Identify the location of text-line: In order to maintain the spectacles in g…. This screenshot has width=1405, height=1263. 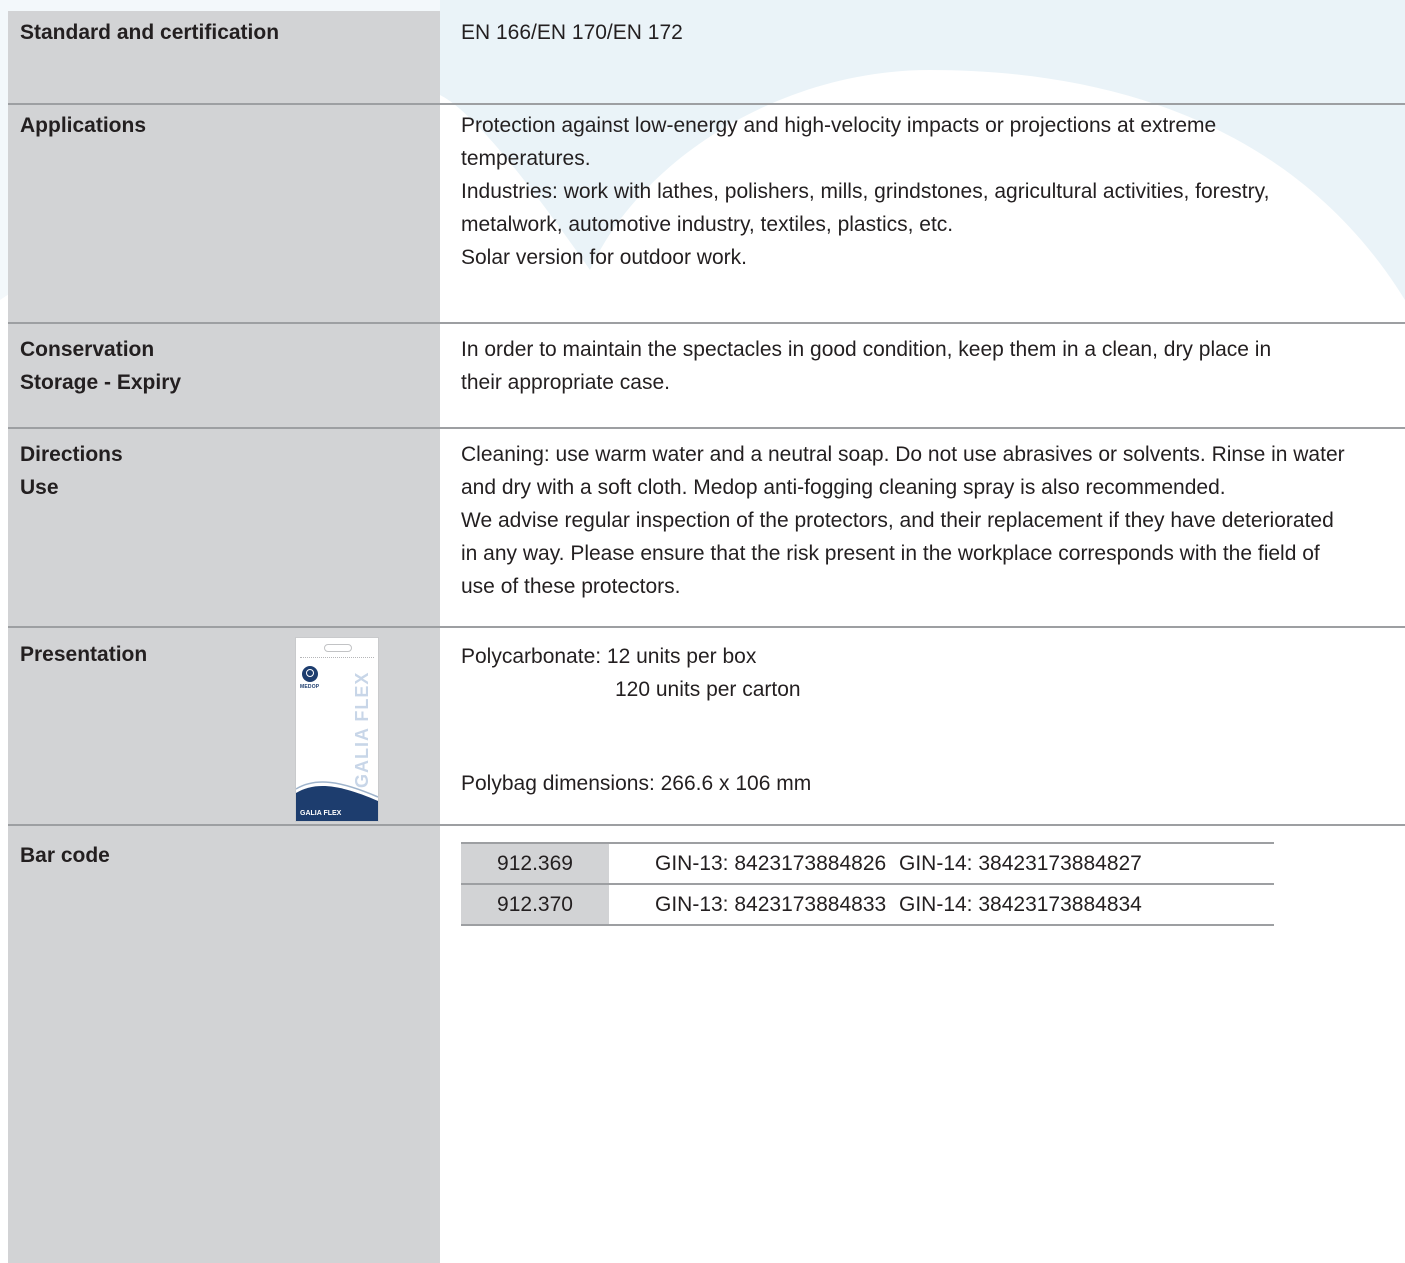
(866, 349).